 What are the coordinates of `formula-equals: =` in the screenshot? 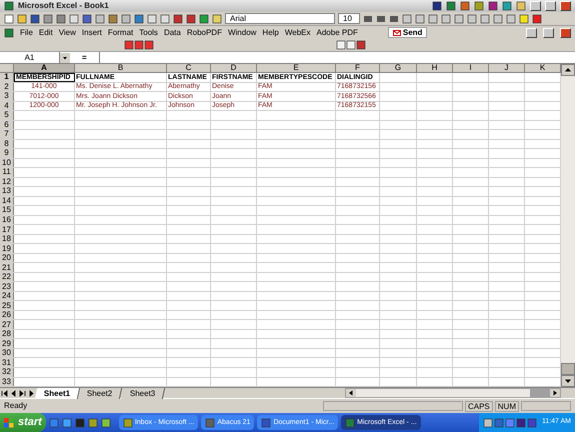 It's located at (84, 58).